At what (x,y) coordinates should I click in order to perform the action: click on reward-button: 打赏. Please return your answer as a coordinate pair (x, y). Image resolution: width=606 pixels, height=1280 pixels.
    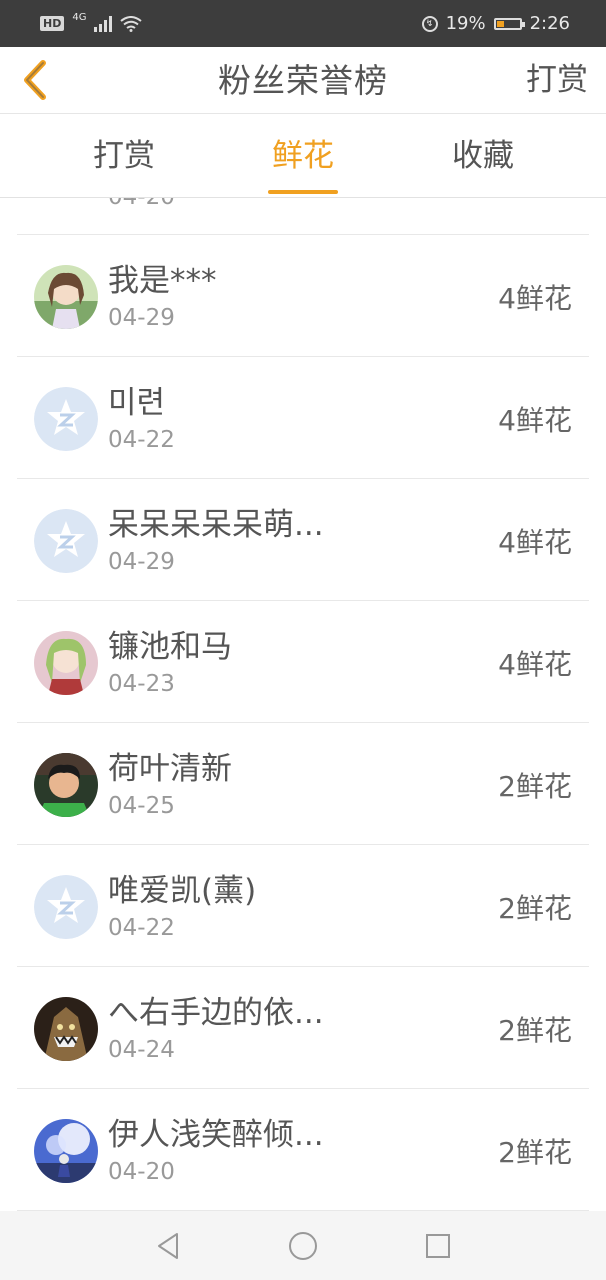
    Looking at the image, I should click on (557, 80).